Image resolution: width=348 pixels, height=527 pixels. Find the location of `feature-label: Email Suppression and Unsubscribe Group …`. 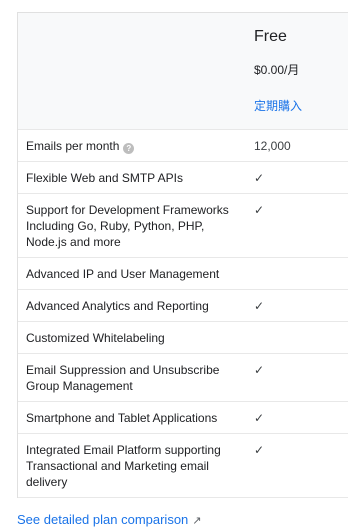

feature-label: Email Suppression and Unsubscribe Group … is located at coordinates (123, 378).